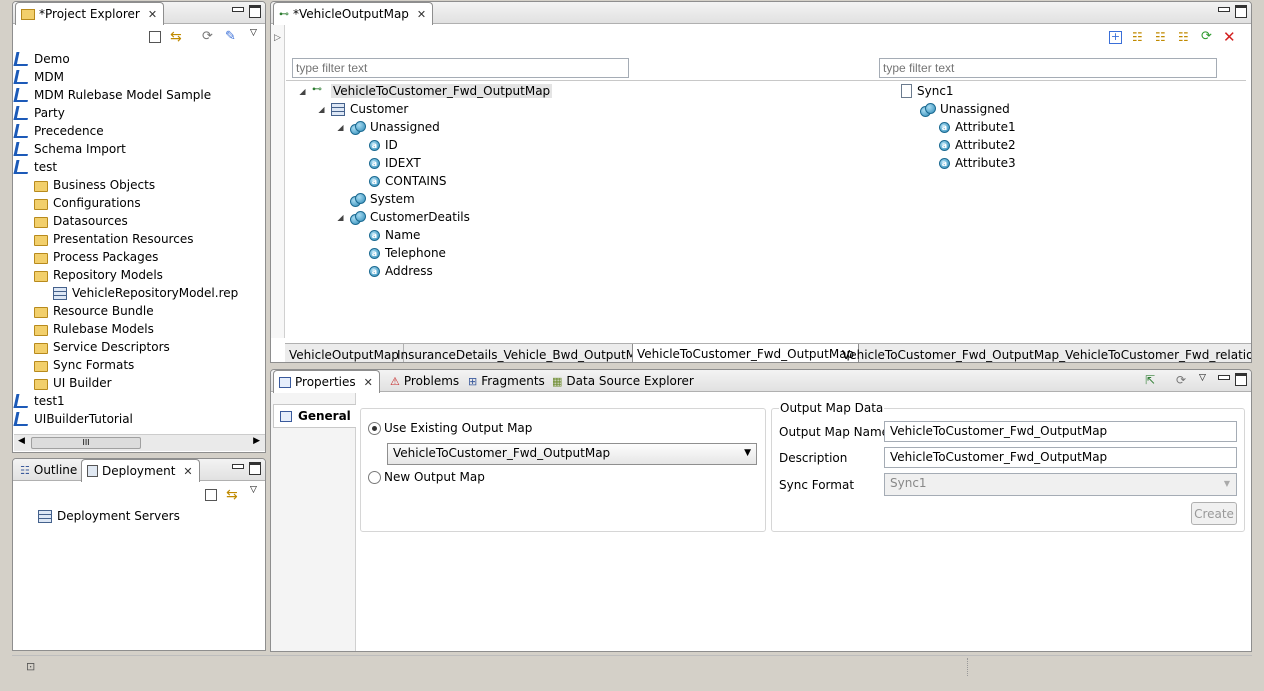 Image resolution: width=1264 pixels, height=691 pixels. I want to click on tree-item: UIBuilderTutorial, so click(73, 419).